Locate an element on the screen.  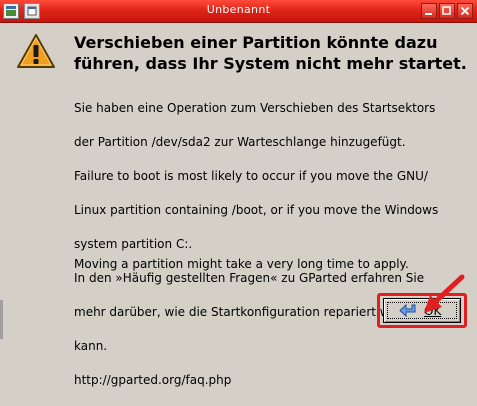
message-line: system partition C:. is located at coordinates (133, 244).